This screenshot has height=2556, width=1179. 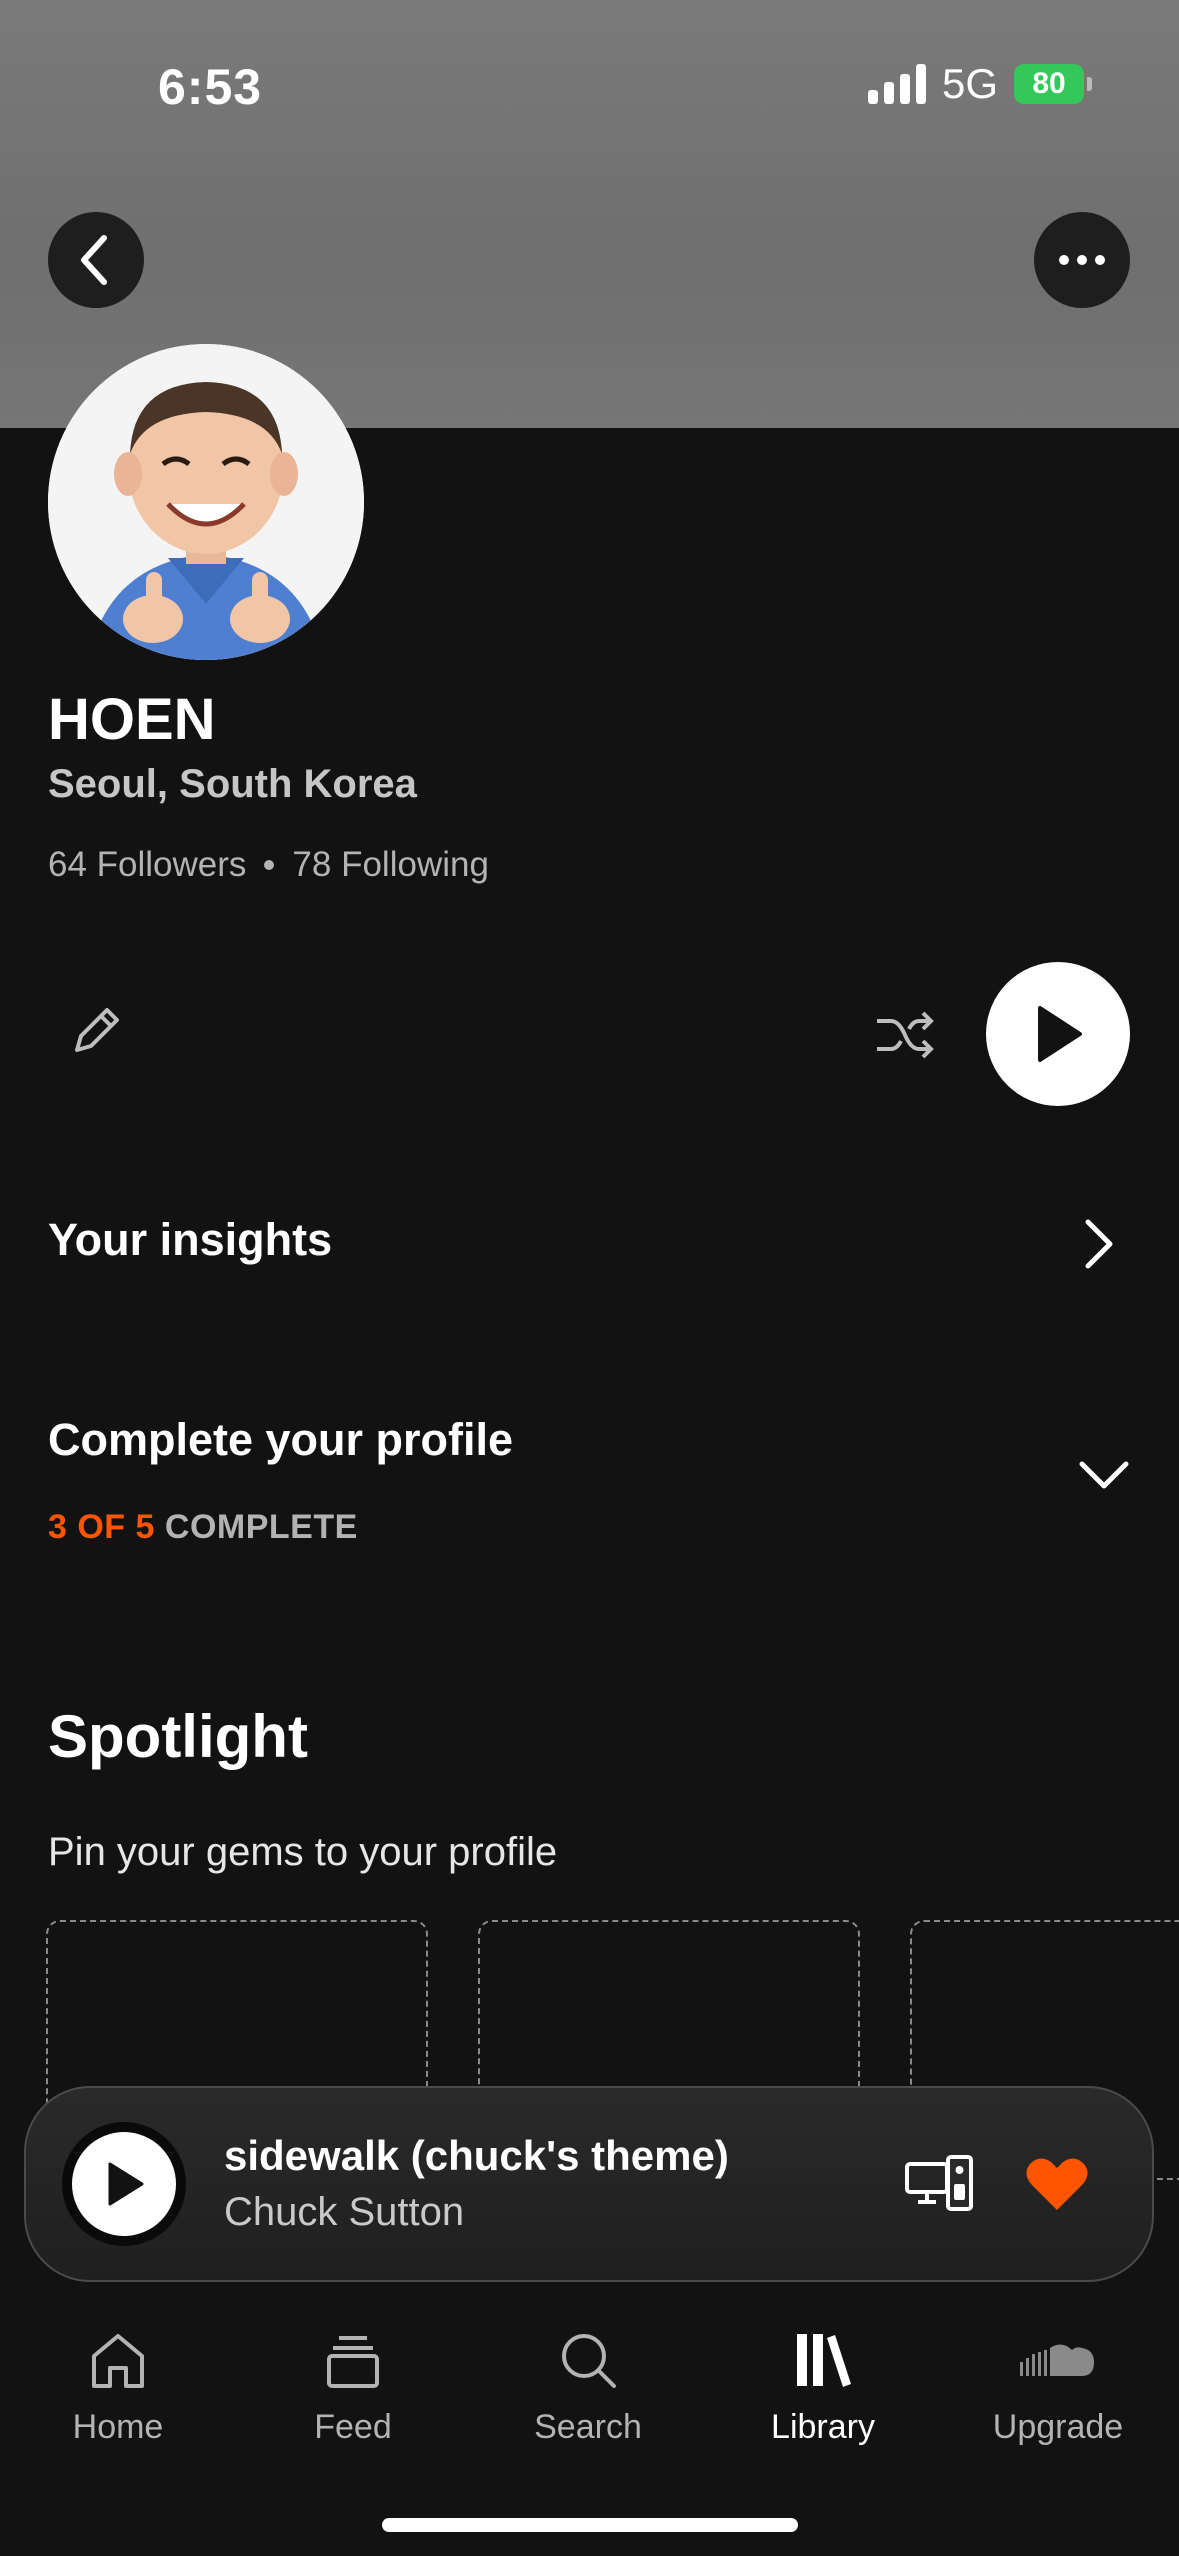 What do you see at coordinates (210, 87) in the screenshot?
I see `status-time: 6:53` at bounding box center [210, 87].